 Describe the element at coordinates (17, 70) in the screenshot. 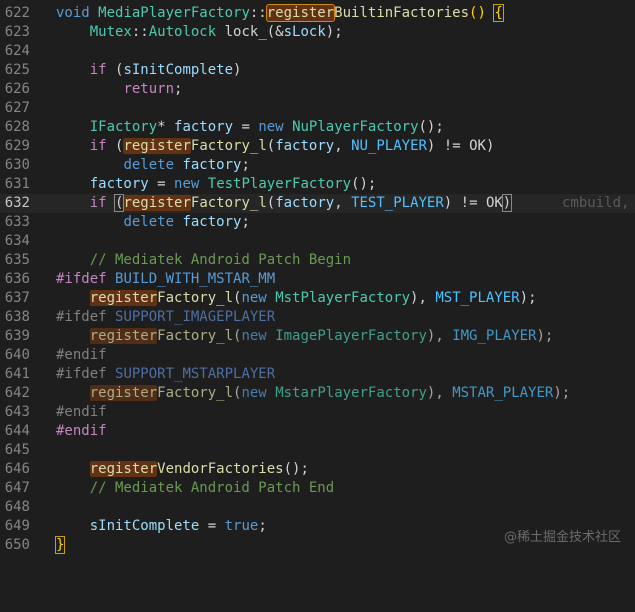

I see `line-number: 625` at that location.